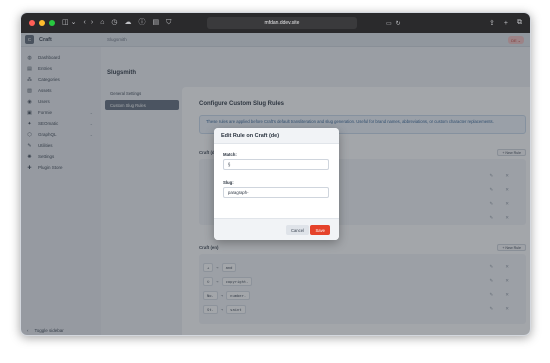  I want to click on modal-footer: Cancel Save, so click(276, 229).